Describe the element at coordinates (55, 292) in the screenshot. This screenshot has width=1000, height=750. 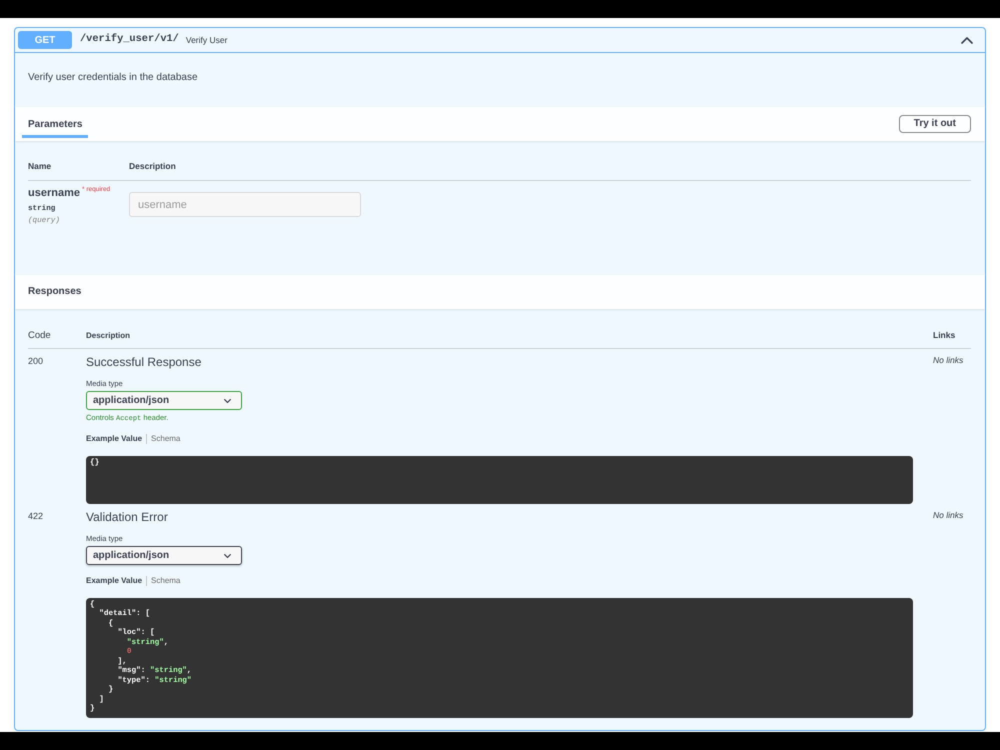
I see `section-title: Responses` at that location.